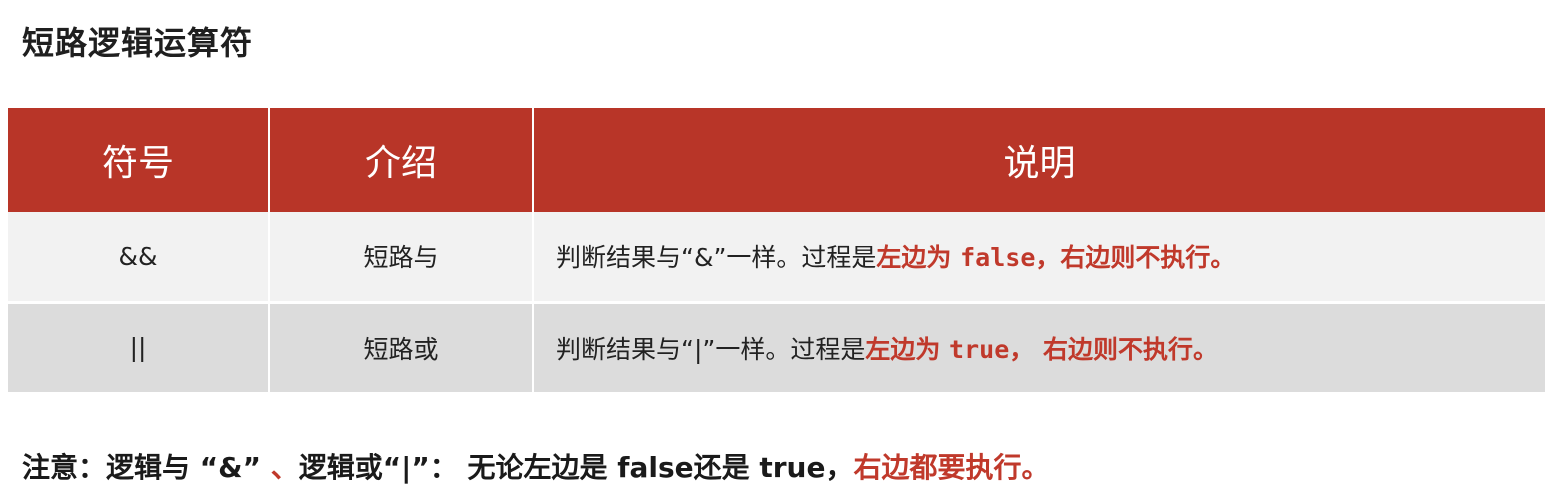  Describe the element at coordinates (138, 43) in the screenshot. I see `page-title: 短路逻辑运算符` at that location.